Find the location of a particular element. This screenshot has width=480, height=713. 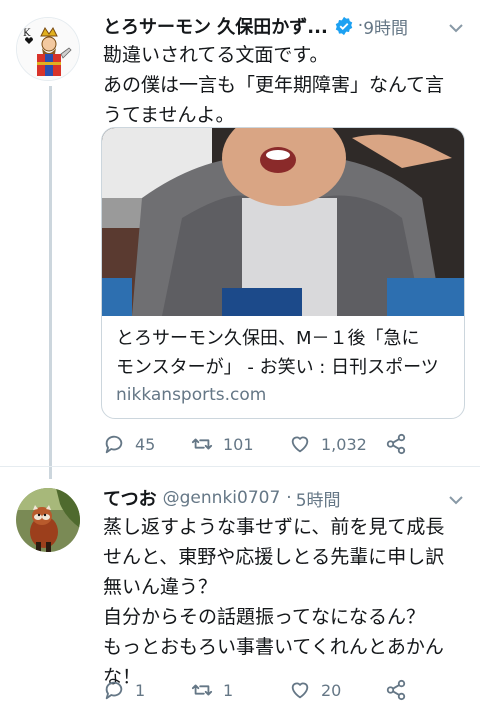

retweet-button: 101 is located at coordinates (222, 444).